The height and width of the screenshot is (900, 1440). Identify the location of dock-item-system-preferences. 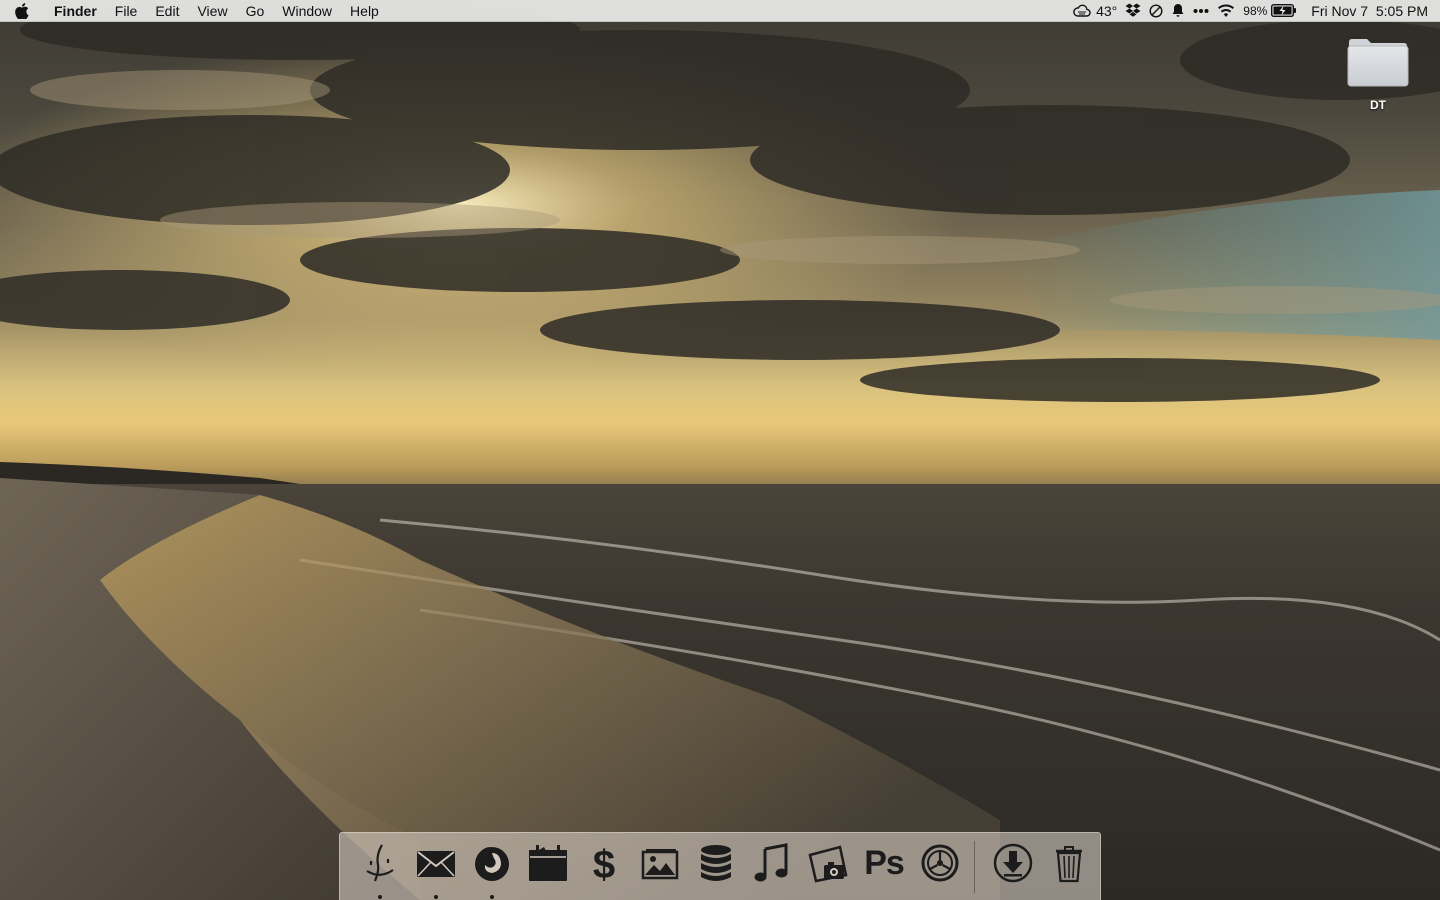
(940, 866).